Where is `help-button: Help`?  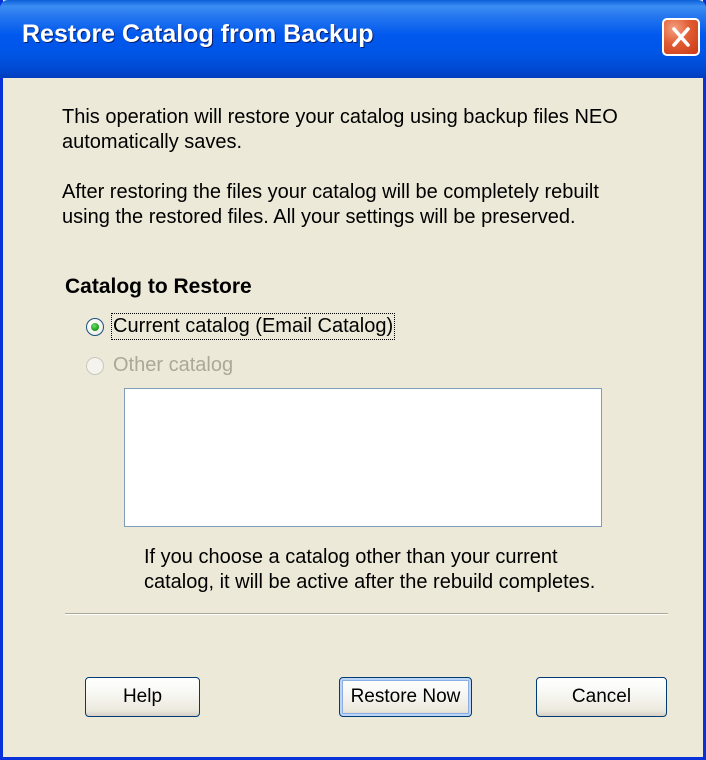
help-button: Help is located at coordinates (142, 697).